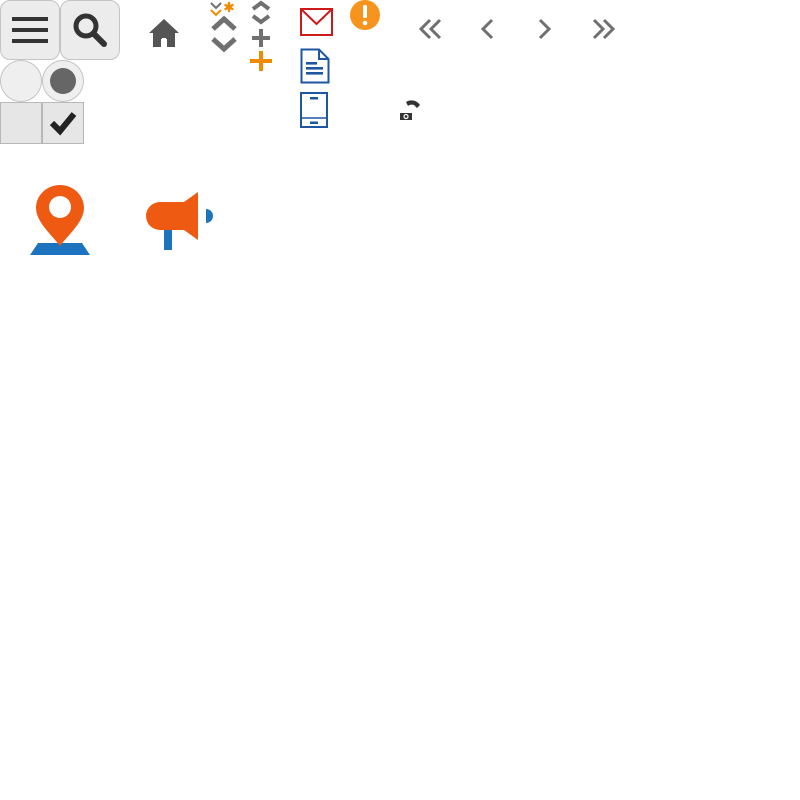 The width and height of the screenshot is (800, 800). Describe the element at coordinates (315, 66) in the screenshot. I see `document-icon` at that location.